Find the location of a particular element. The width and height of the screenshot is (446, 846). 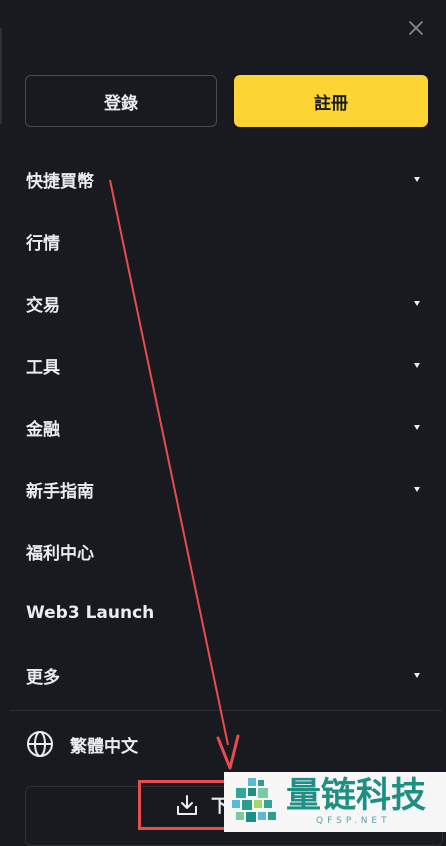

menu-item-web3-launch: Web3 Launch is located at coordinates (223, 613).